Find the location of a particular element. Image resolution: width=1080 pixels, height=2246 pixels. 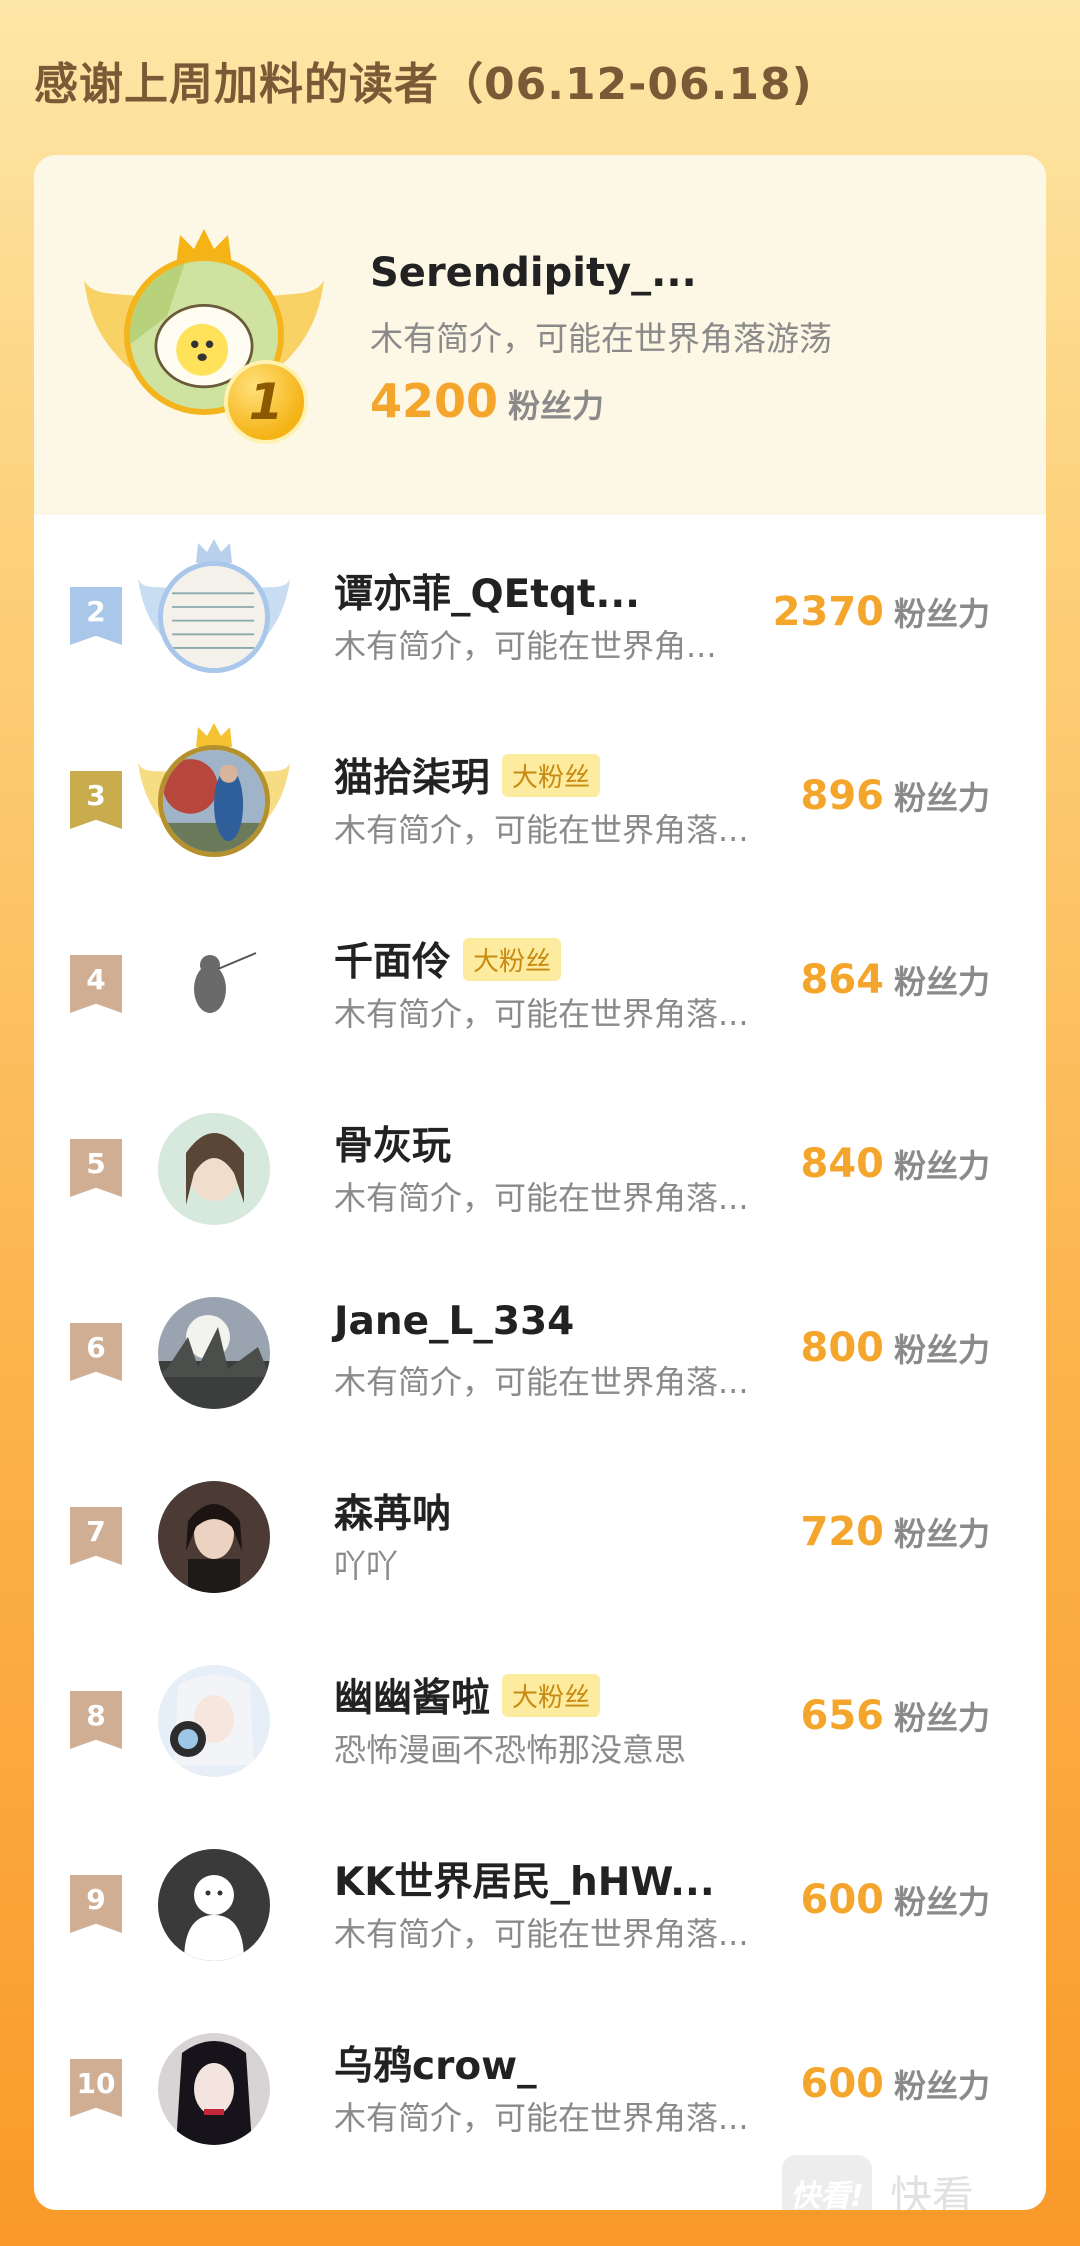

score-value: 2370 is located at coordinates (828, 612).